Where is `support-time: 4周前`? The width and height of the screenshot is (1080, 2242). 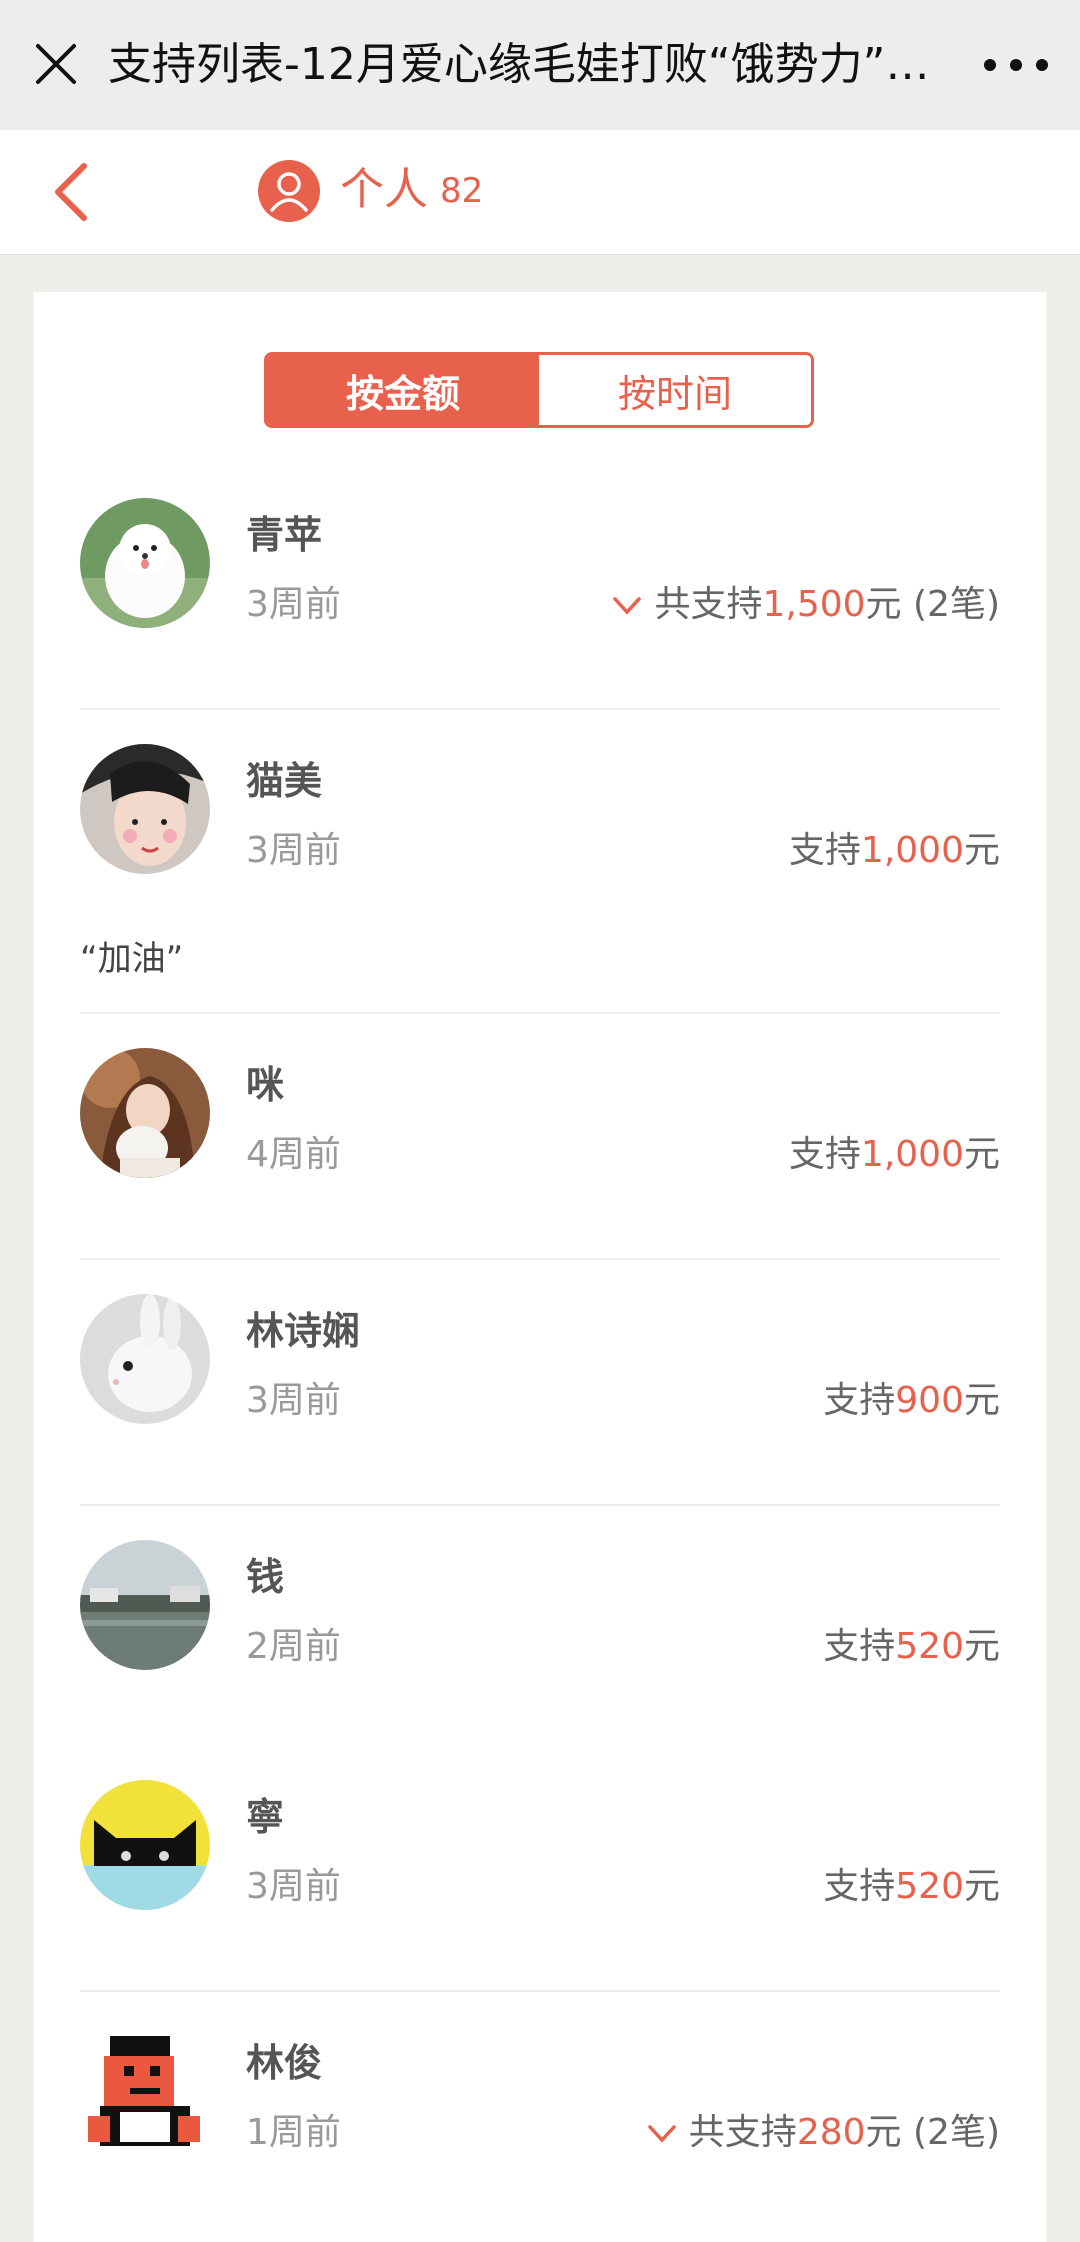
support-time: 4周前 is located at coordinates (293, 1154).